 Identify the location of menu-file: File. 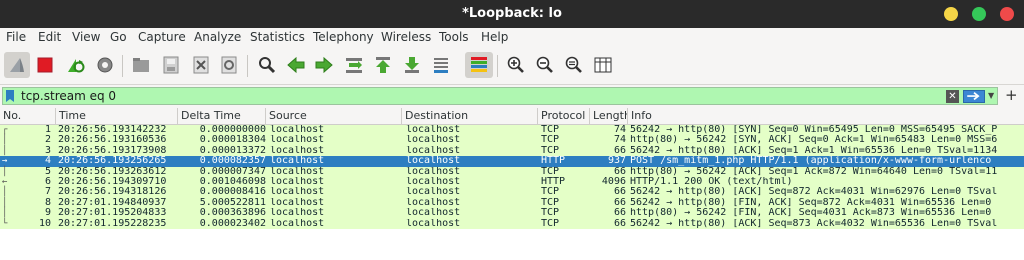
(16, 37).